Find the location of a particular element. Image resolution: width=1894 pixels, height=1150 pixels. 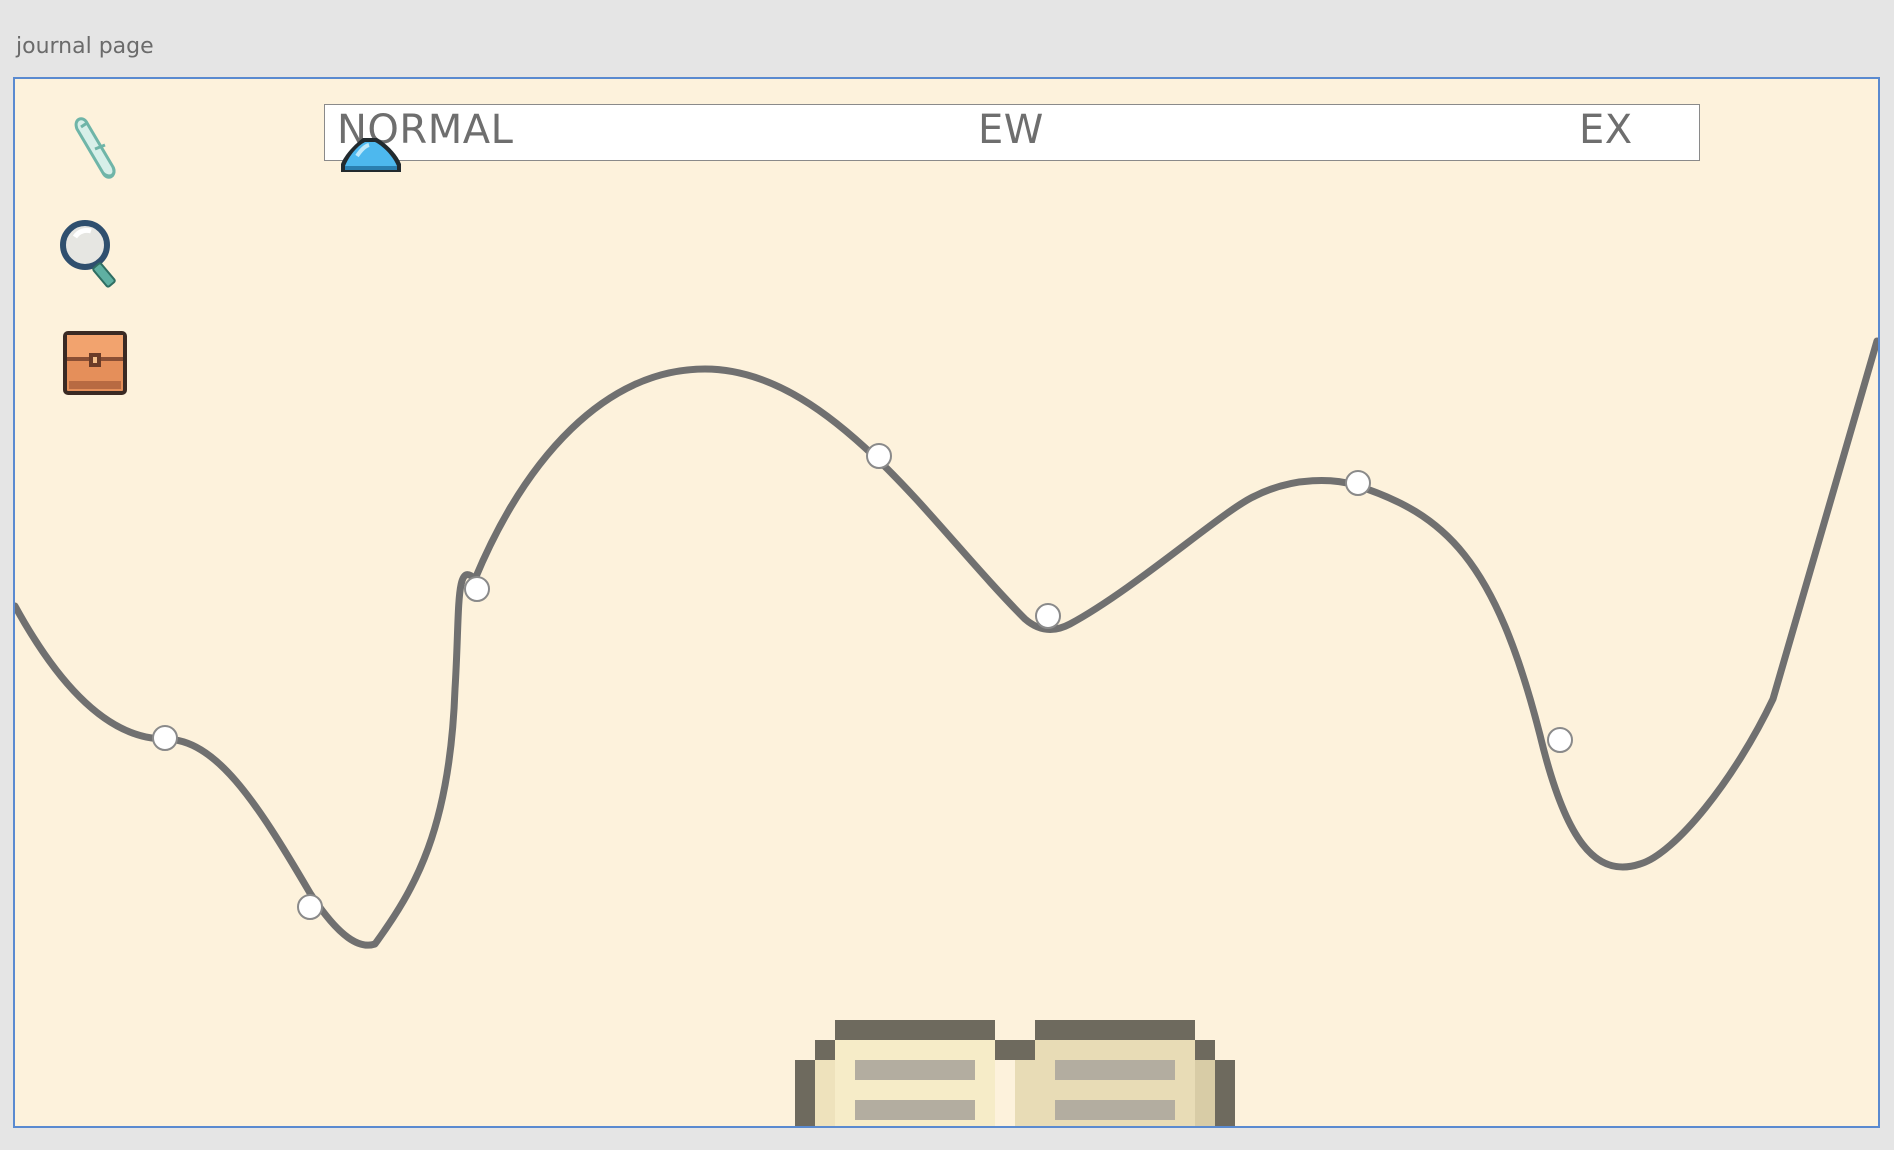

mode-ew: EW is located at coordinates (1011, 130).